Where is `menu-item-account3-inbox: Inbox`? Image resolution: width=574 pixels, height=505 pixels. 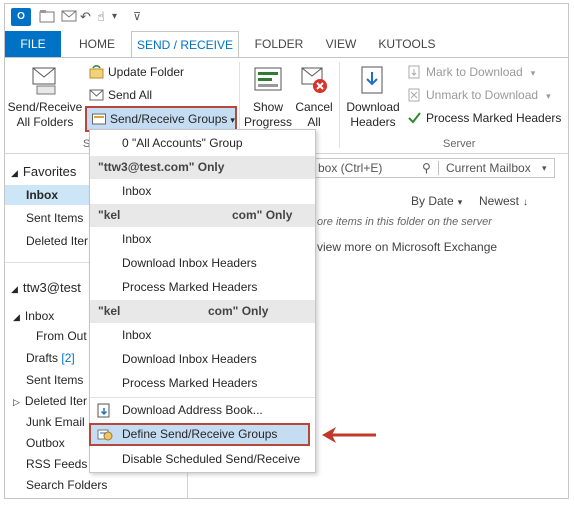
menu-item-account3-inbox: Inbox is located at coordinates (202, 335).